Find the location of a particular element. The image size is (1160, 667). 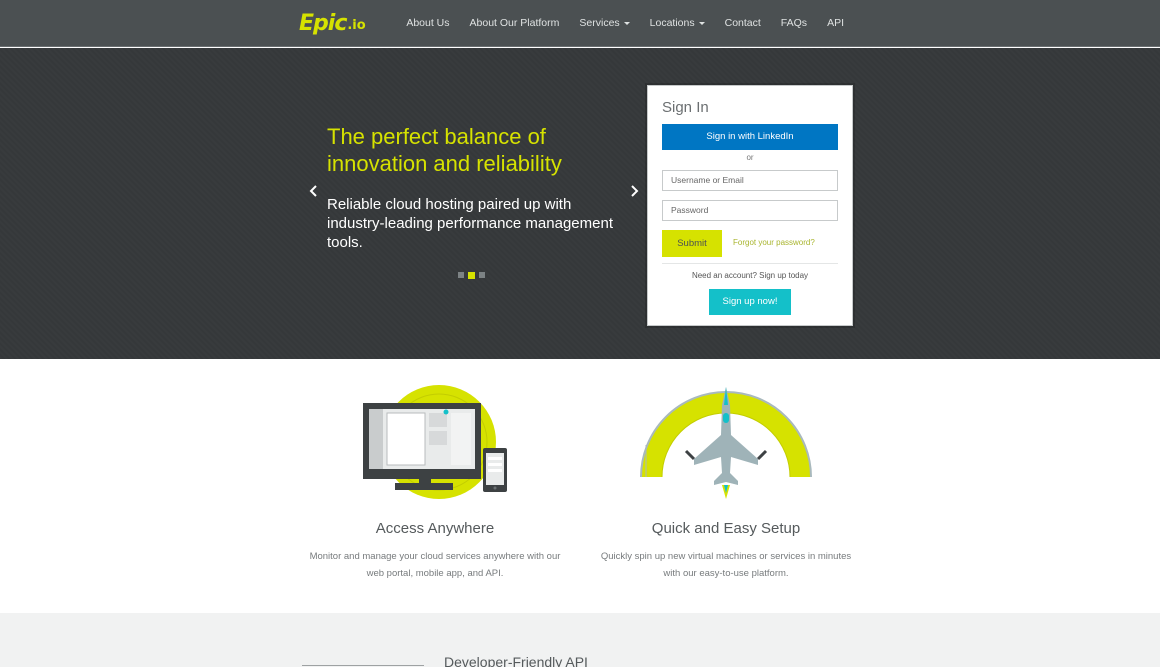

feature-description-line: with our easy-to-use platform. is located at coordinates (726, 573).